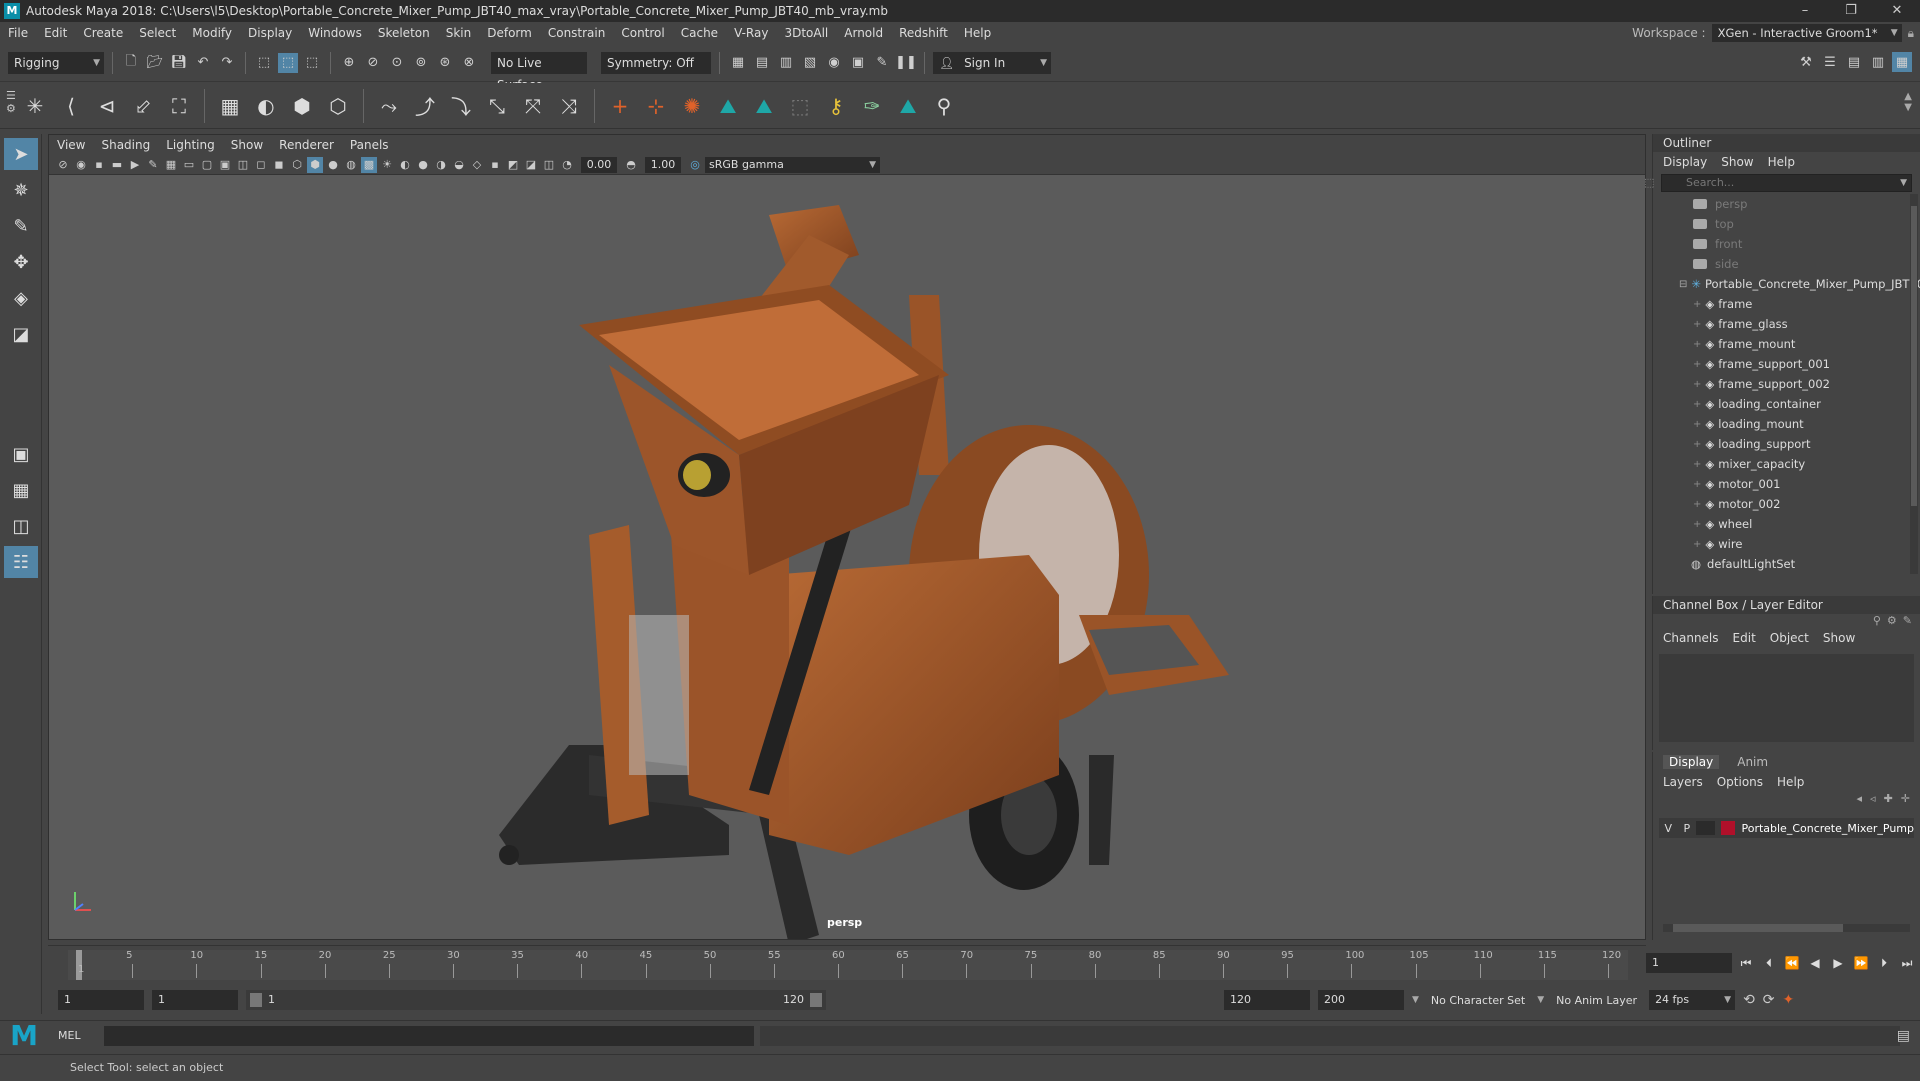 This screenshot has height=1081, width=1920. I want to click on new-layer-selected-icon: ✛, so click(1905, 801).